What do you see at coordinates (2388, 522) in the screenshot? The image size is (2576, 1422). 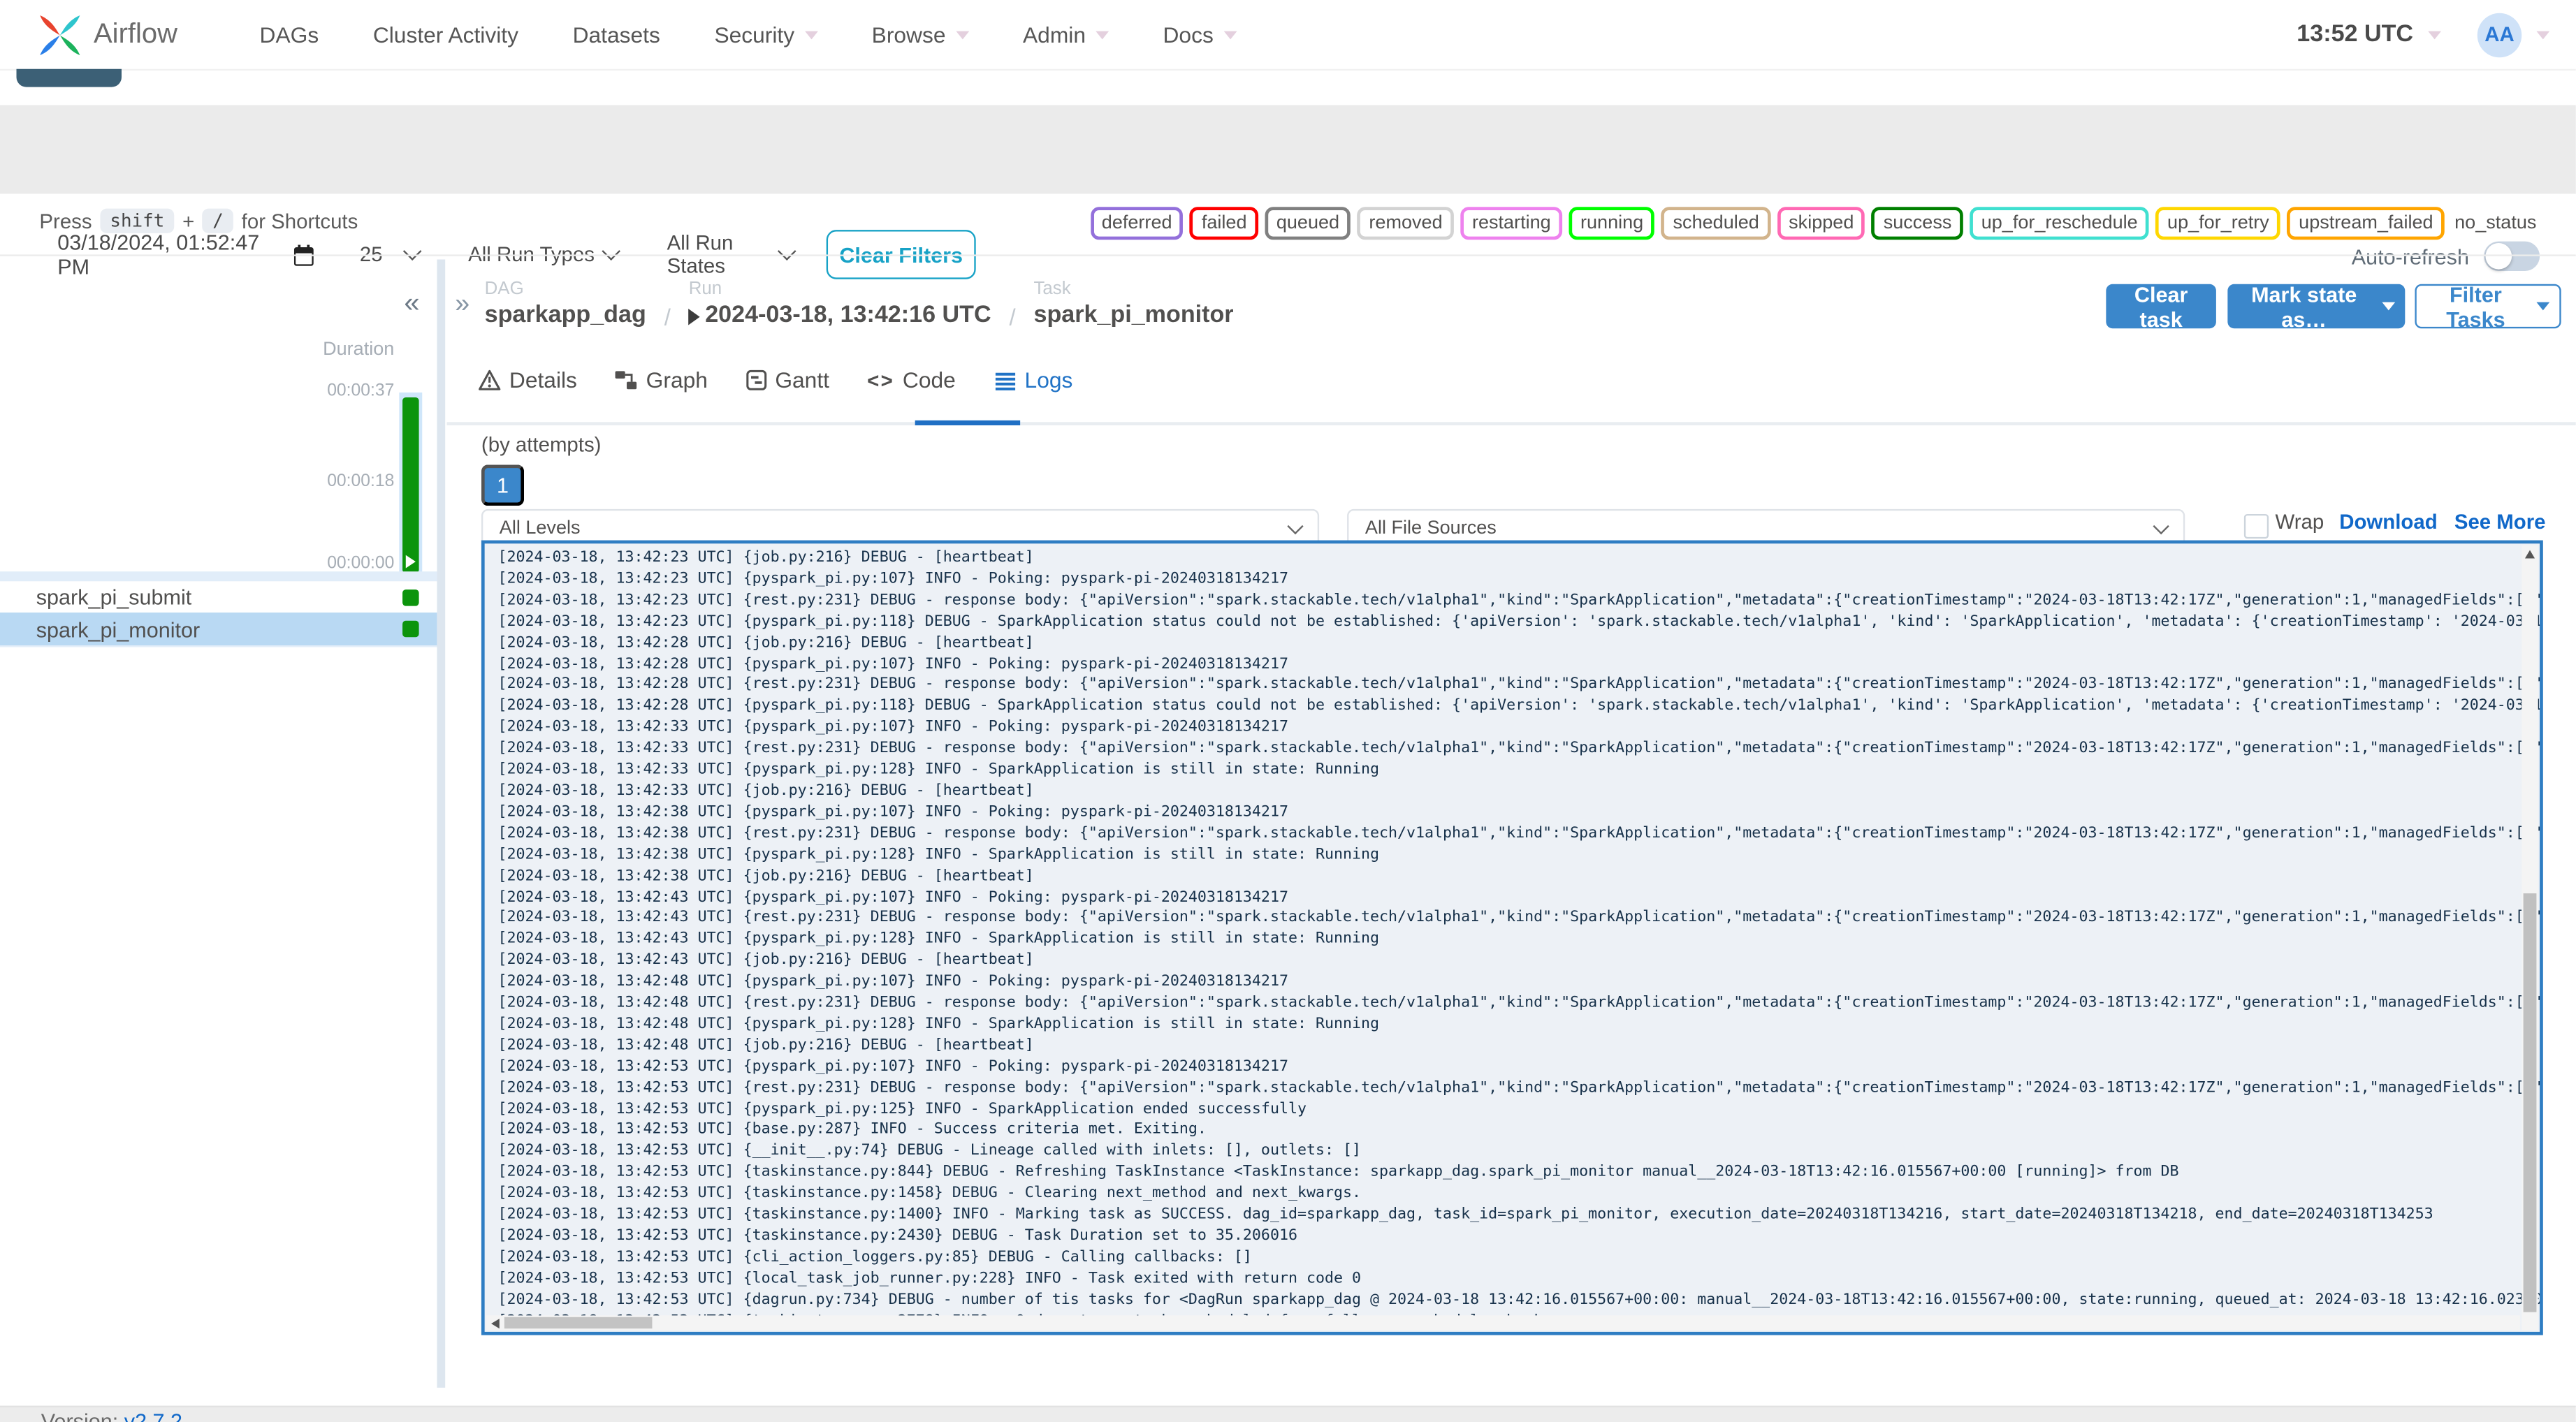 I see `download-link: Download` at bounding box center [2388, 522].